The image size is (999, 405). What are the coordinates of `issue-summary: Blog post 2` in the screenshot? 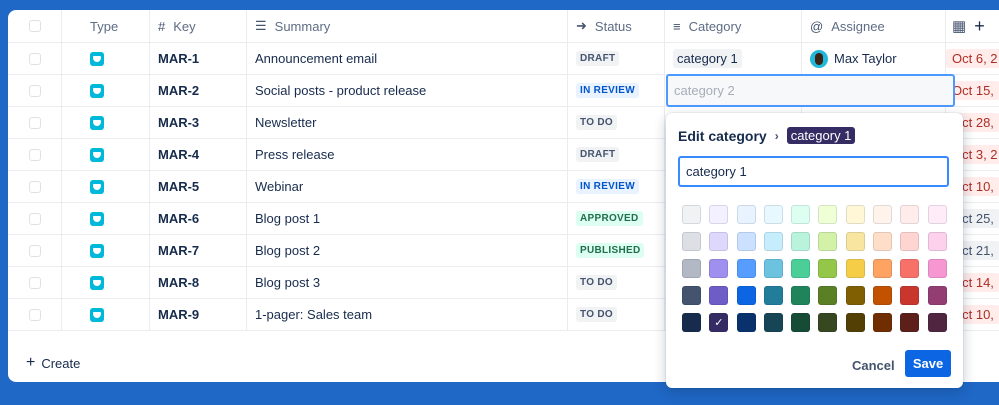 It's located at (287, 250).